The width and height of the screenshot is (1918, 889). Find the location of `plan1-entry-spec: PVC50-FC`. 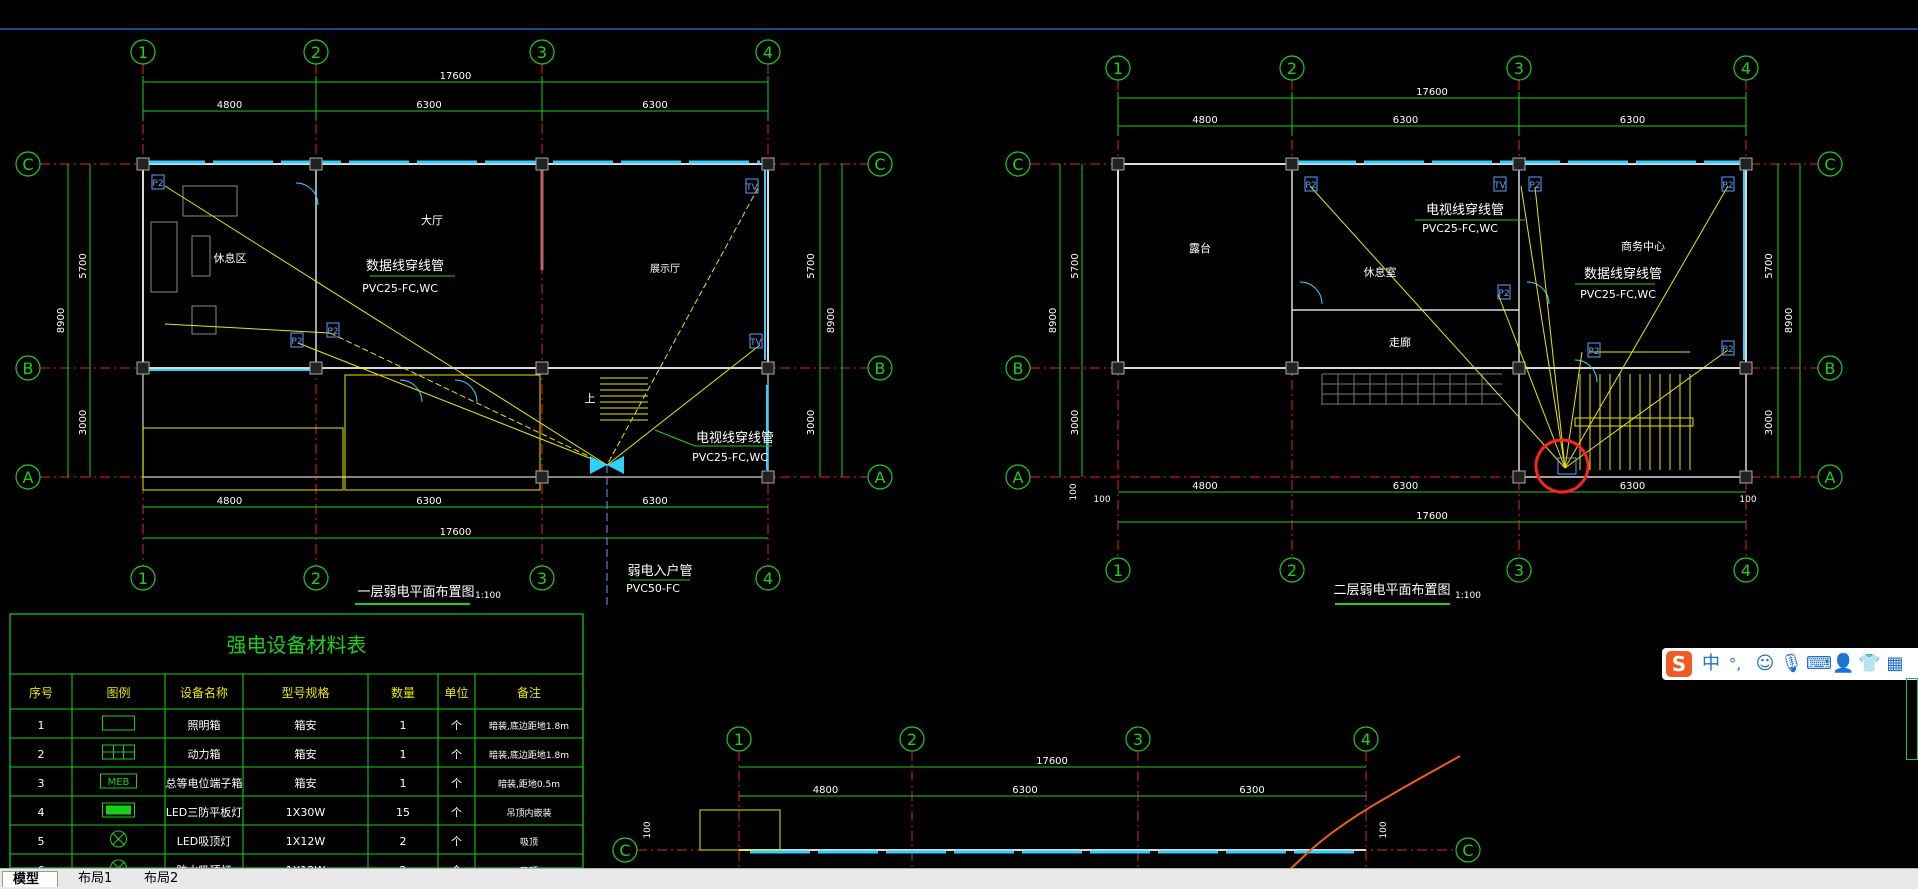

plan1-entry-spec: PVC50-FC is located at coordinates (653, 588).